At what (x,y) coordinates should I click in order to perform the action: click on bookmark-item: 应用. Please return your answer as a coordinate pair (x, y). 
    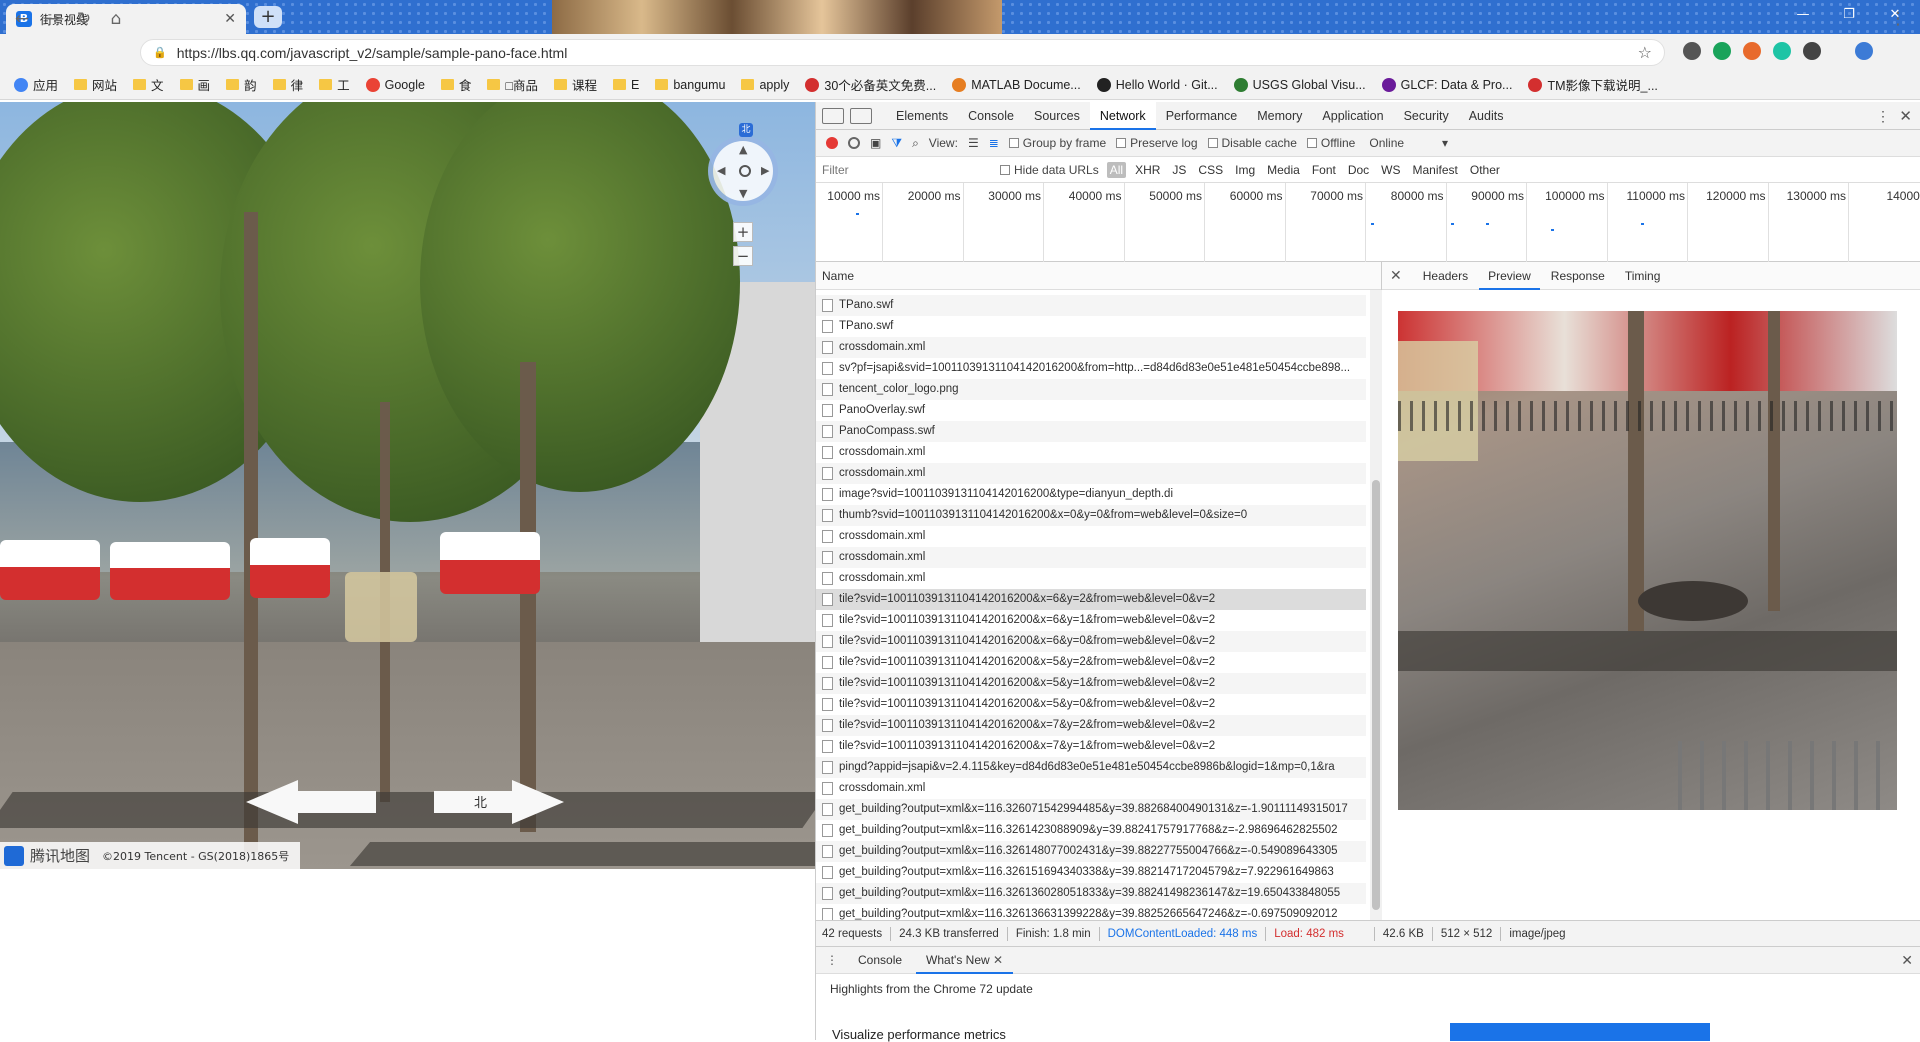
    Looking at the image, I should click on (36, 84).